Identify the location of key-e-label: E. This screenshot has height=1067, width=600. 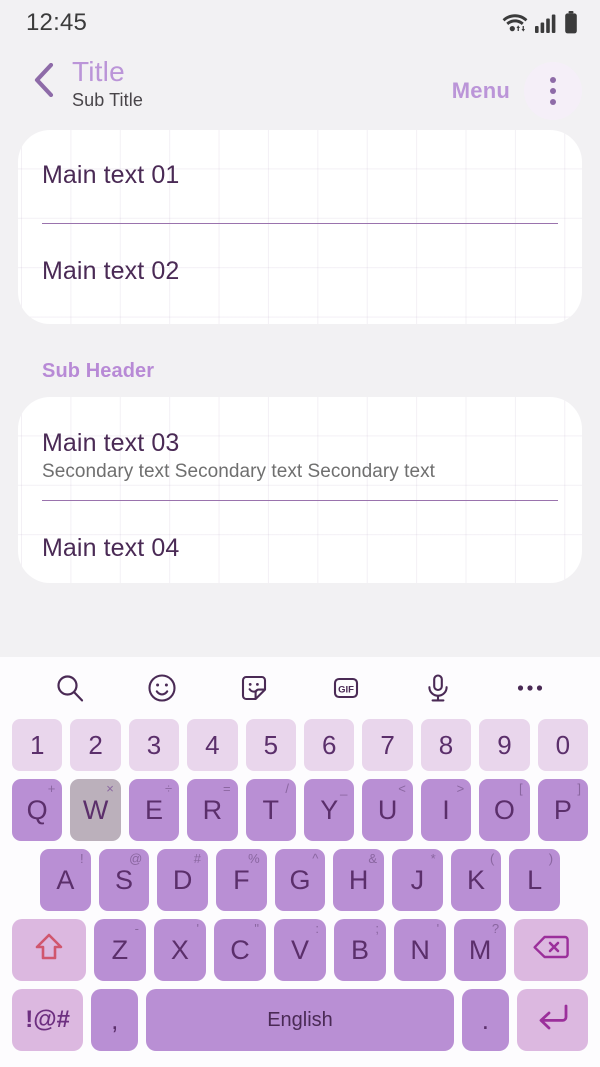
(153, 809).